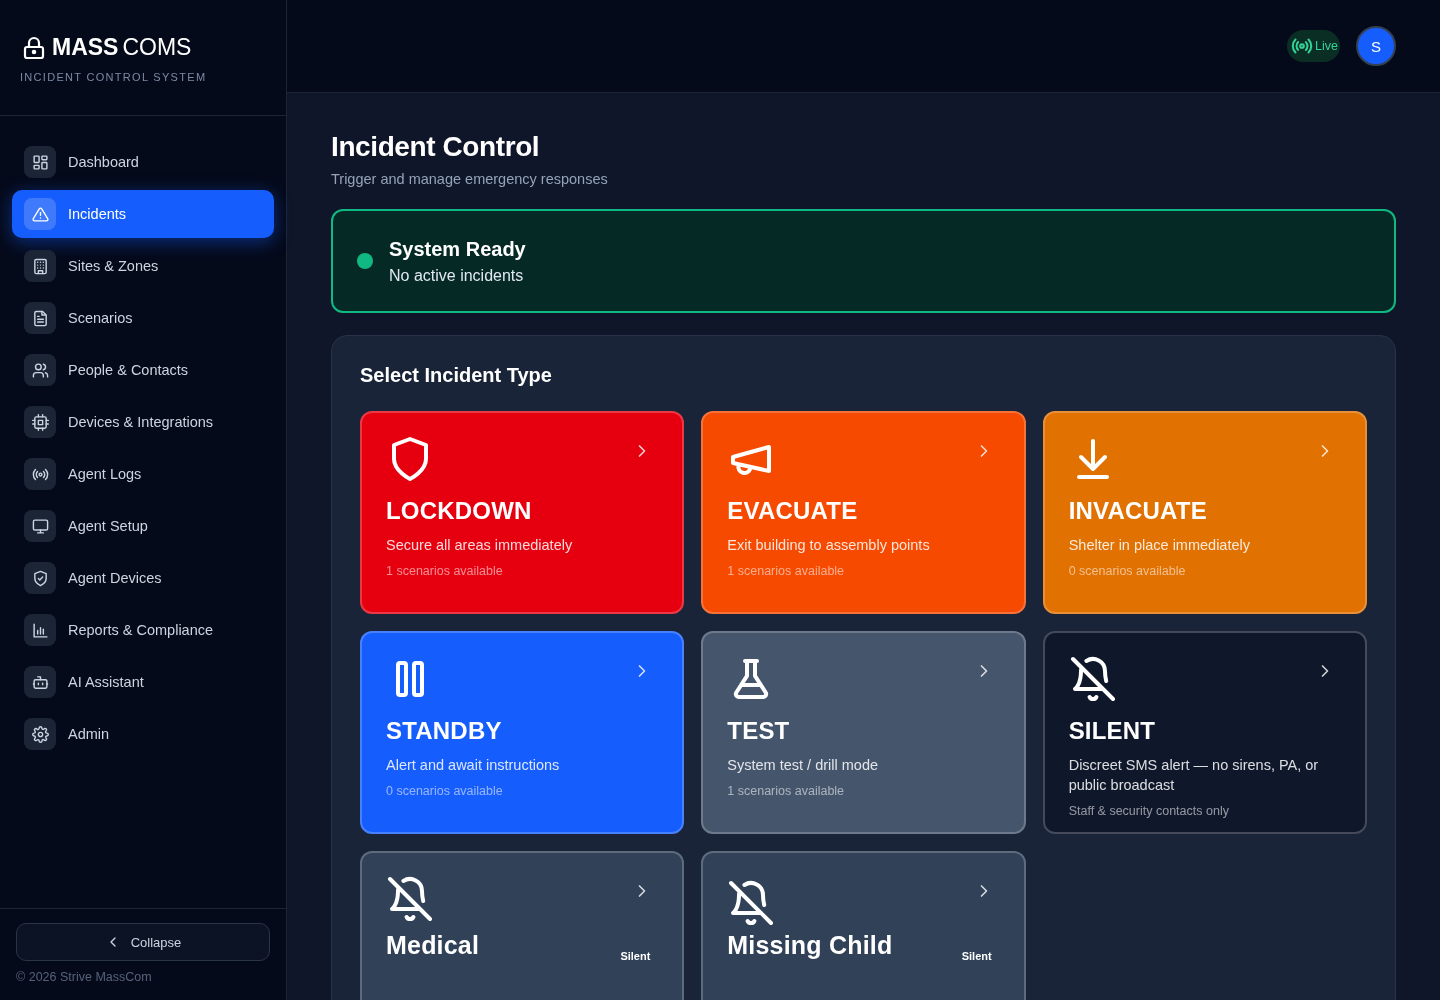 The image size is (1440, 1000). Describe the element at coordinates (40, 214) in the screenshot. I see `warning-icon` at that location.